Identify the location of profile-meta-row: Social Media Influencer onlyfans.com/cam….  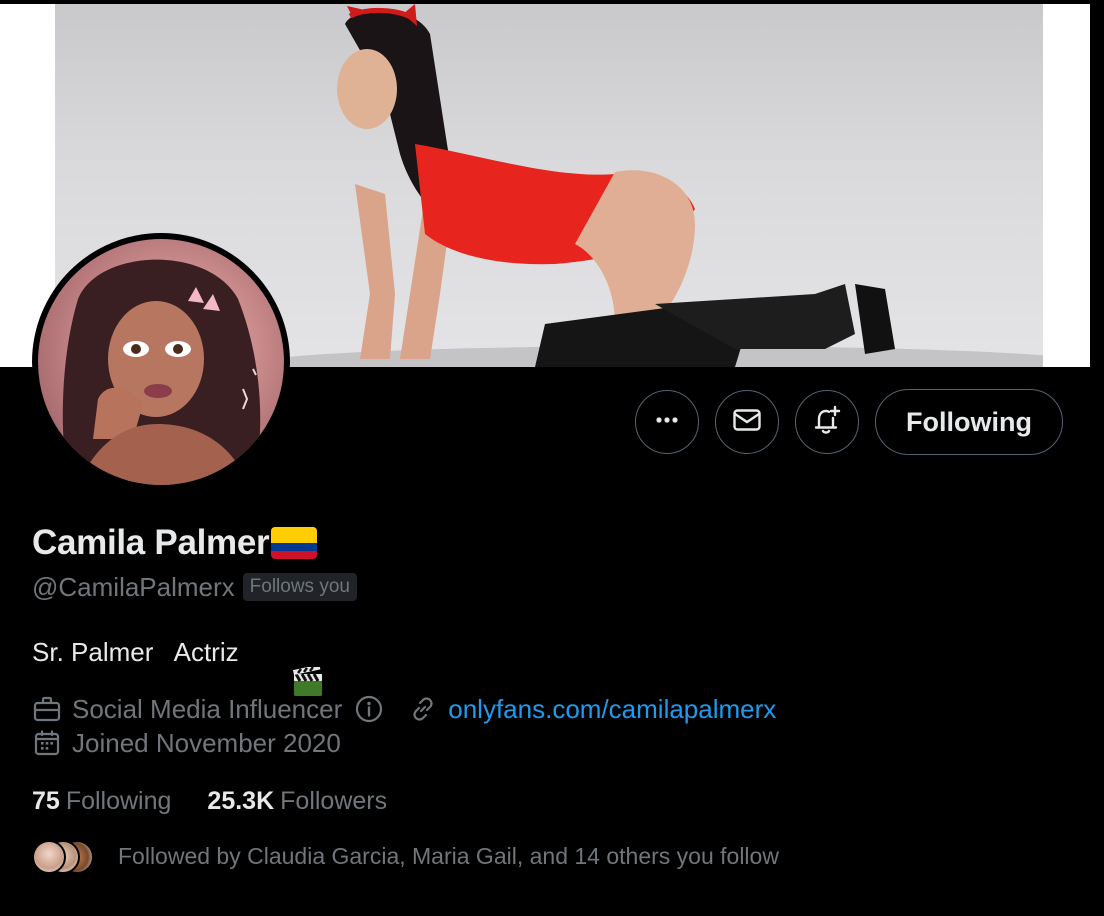
(404, 709).